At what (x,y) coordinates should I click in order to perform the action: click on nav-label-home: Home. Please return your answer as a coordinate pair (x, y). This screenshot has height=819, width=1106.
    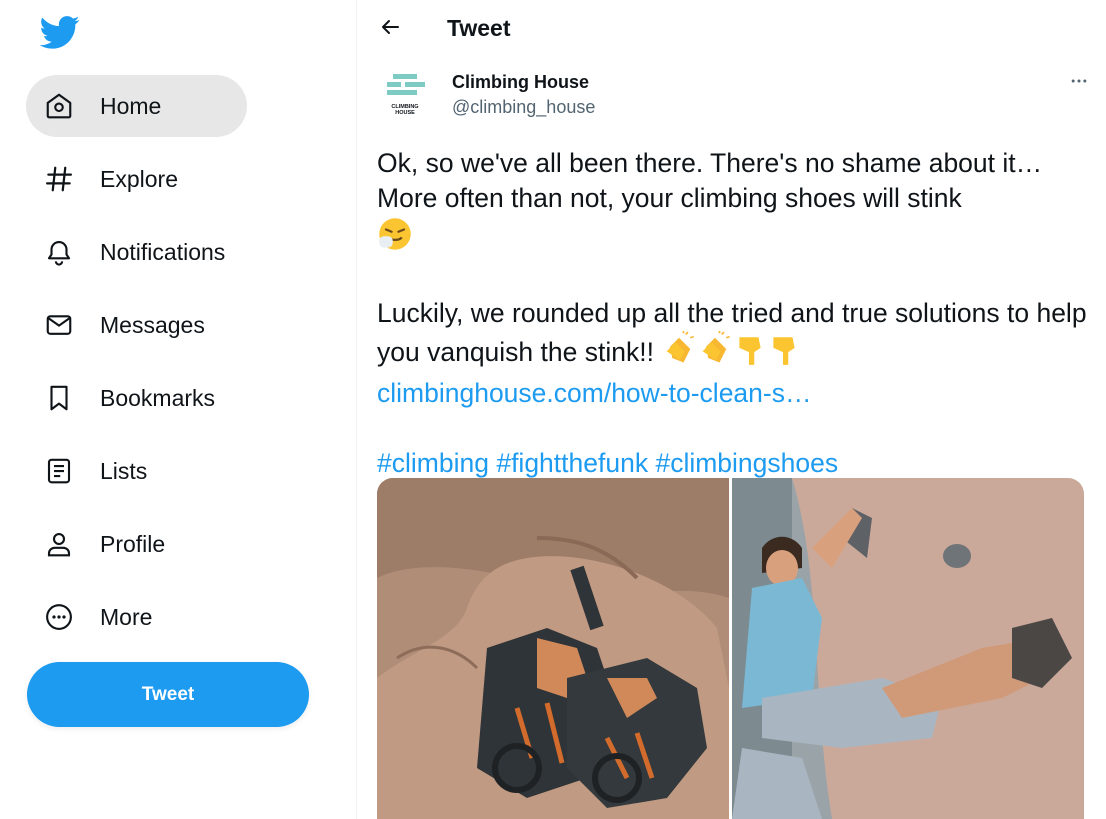
    Looking at the image, I should click on (131, 105).